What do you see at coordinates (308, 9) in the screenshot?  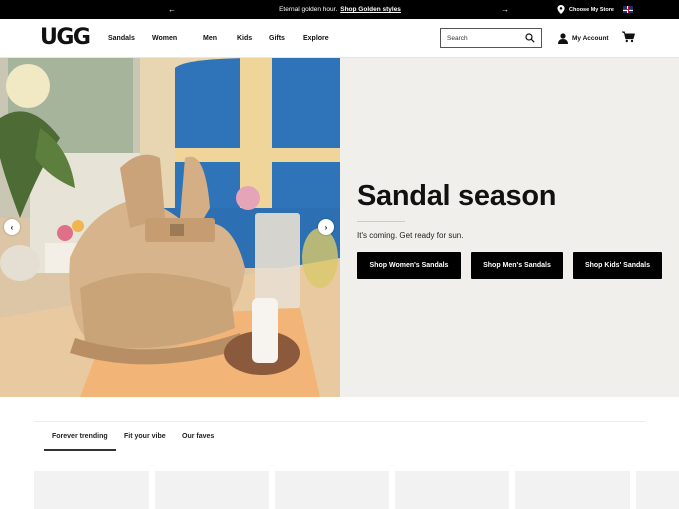 I see `promo-text: Eternal golden hour.` at bounding box center [308, 9].